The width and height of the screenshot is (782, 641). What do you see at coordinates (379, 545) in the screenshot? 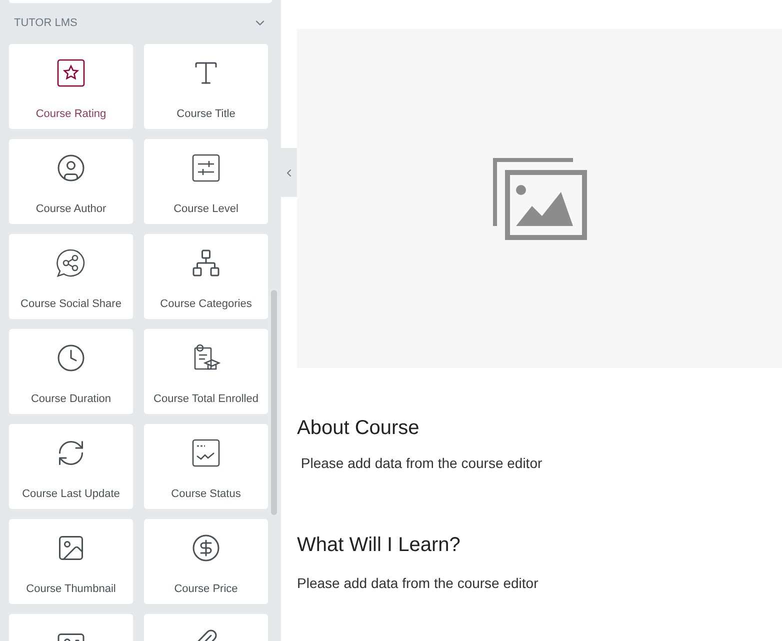
I see `section-heading: What Will I Learn?` at bounding box center [379, 545].